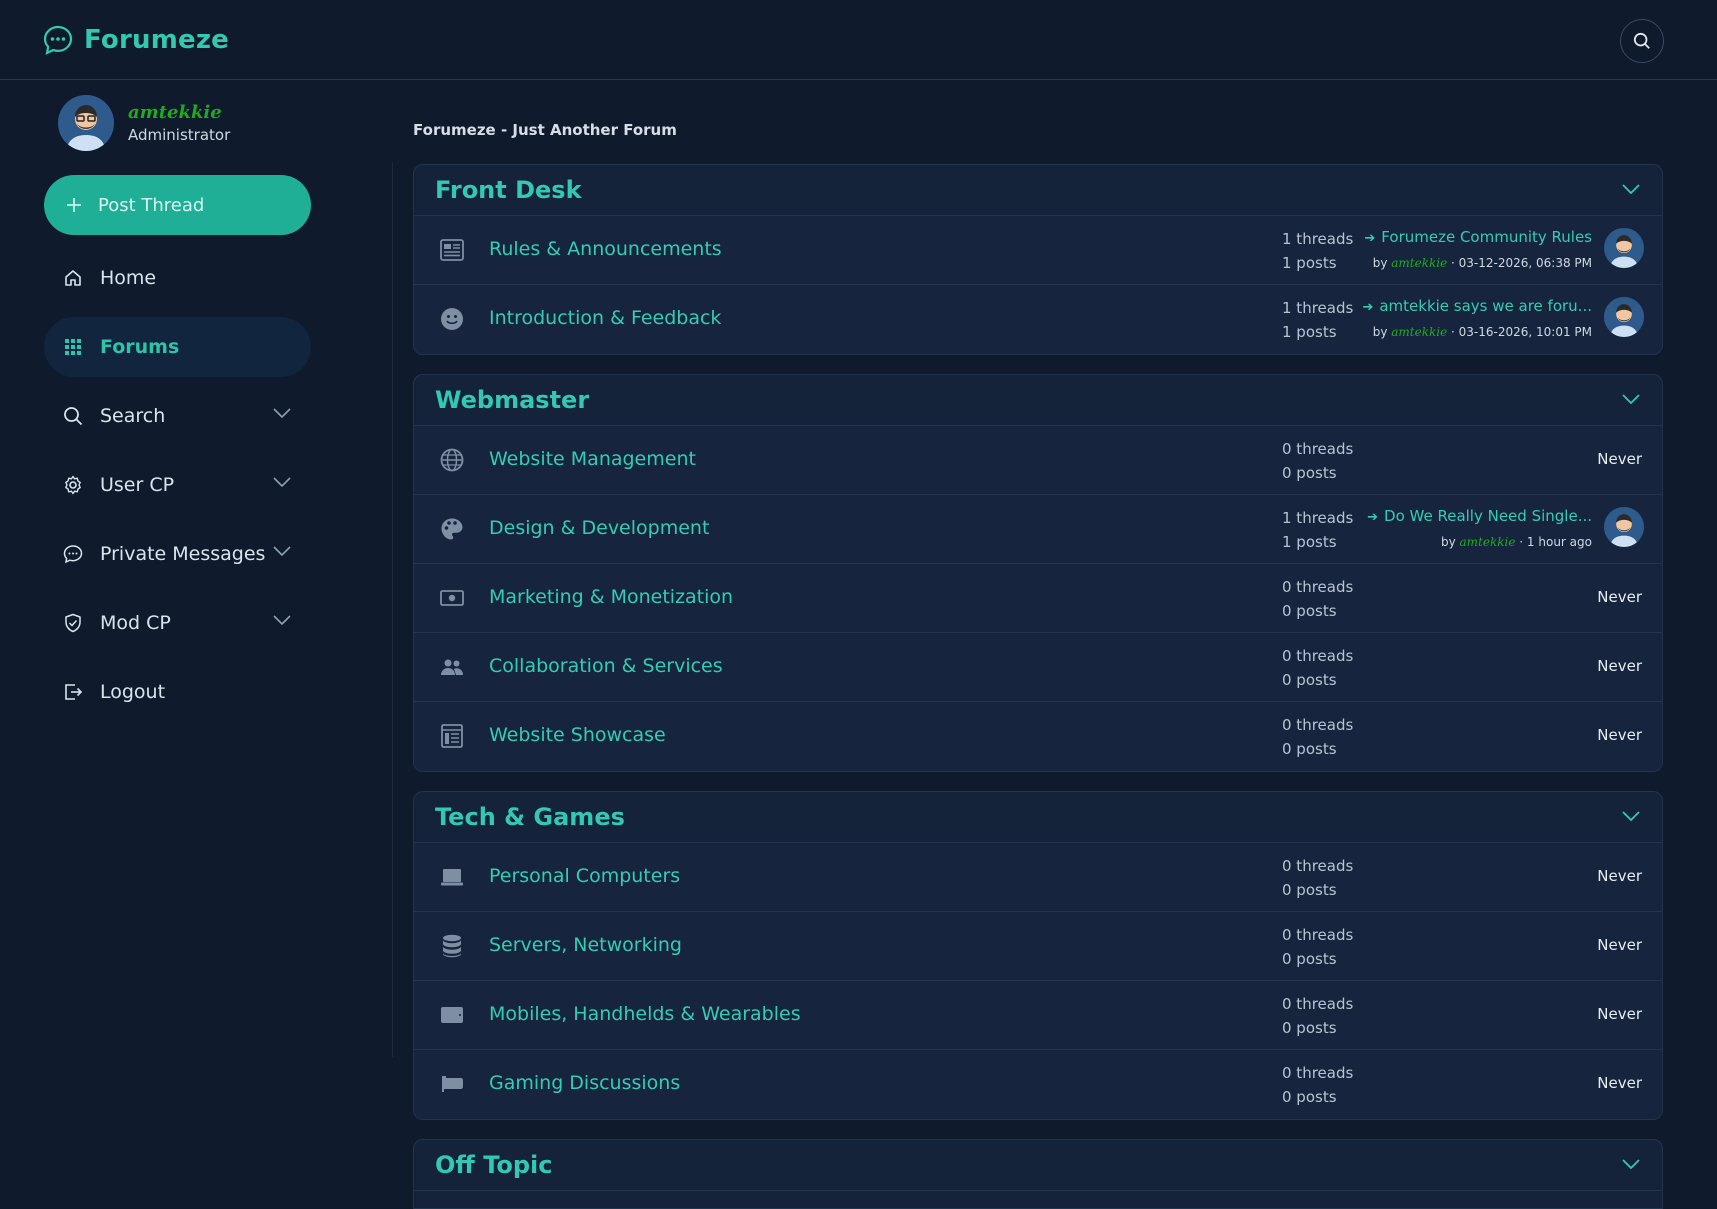 The image size is (1717, 1209). I want to click on search-button, so click(1642, 41).